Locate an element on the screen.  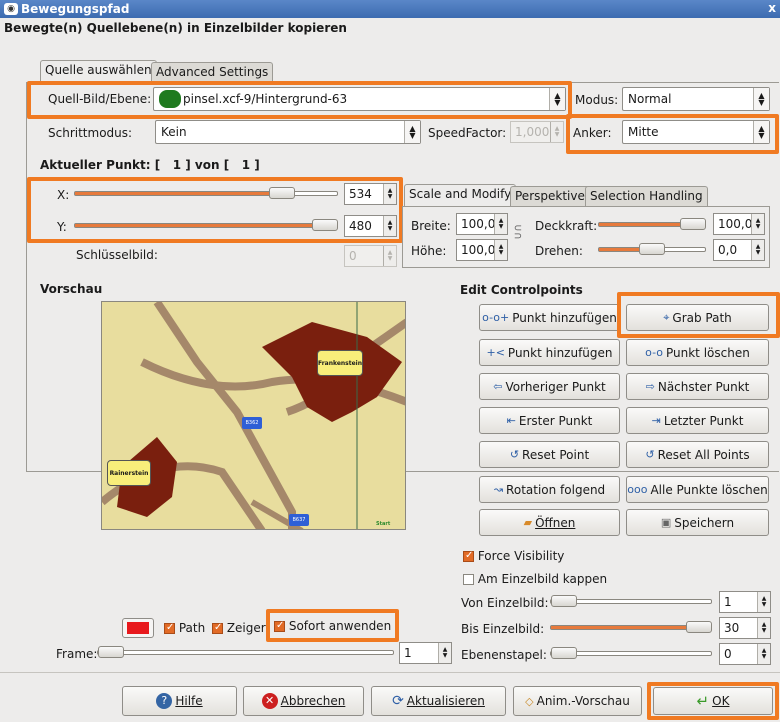
from-frame-spin: 1 ▲ ▼ is located at coordinates (745, 602).